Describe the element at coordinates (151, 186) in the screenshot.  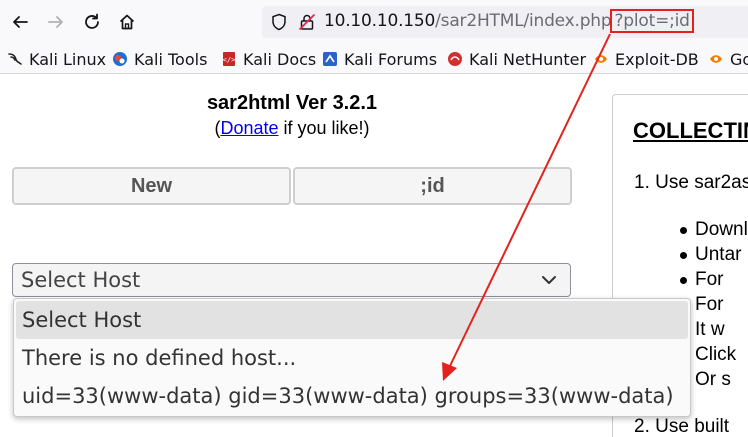
I see `new-button: New` at that location.